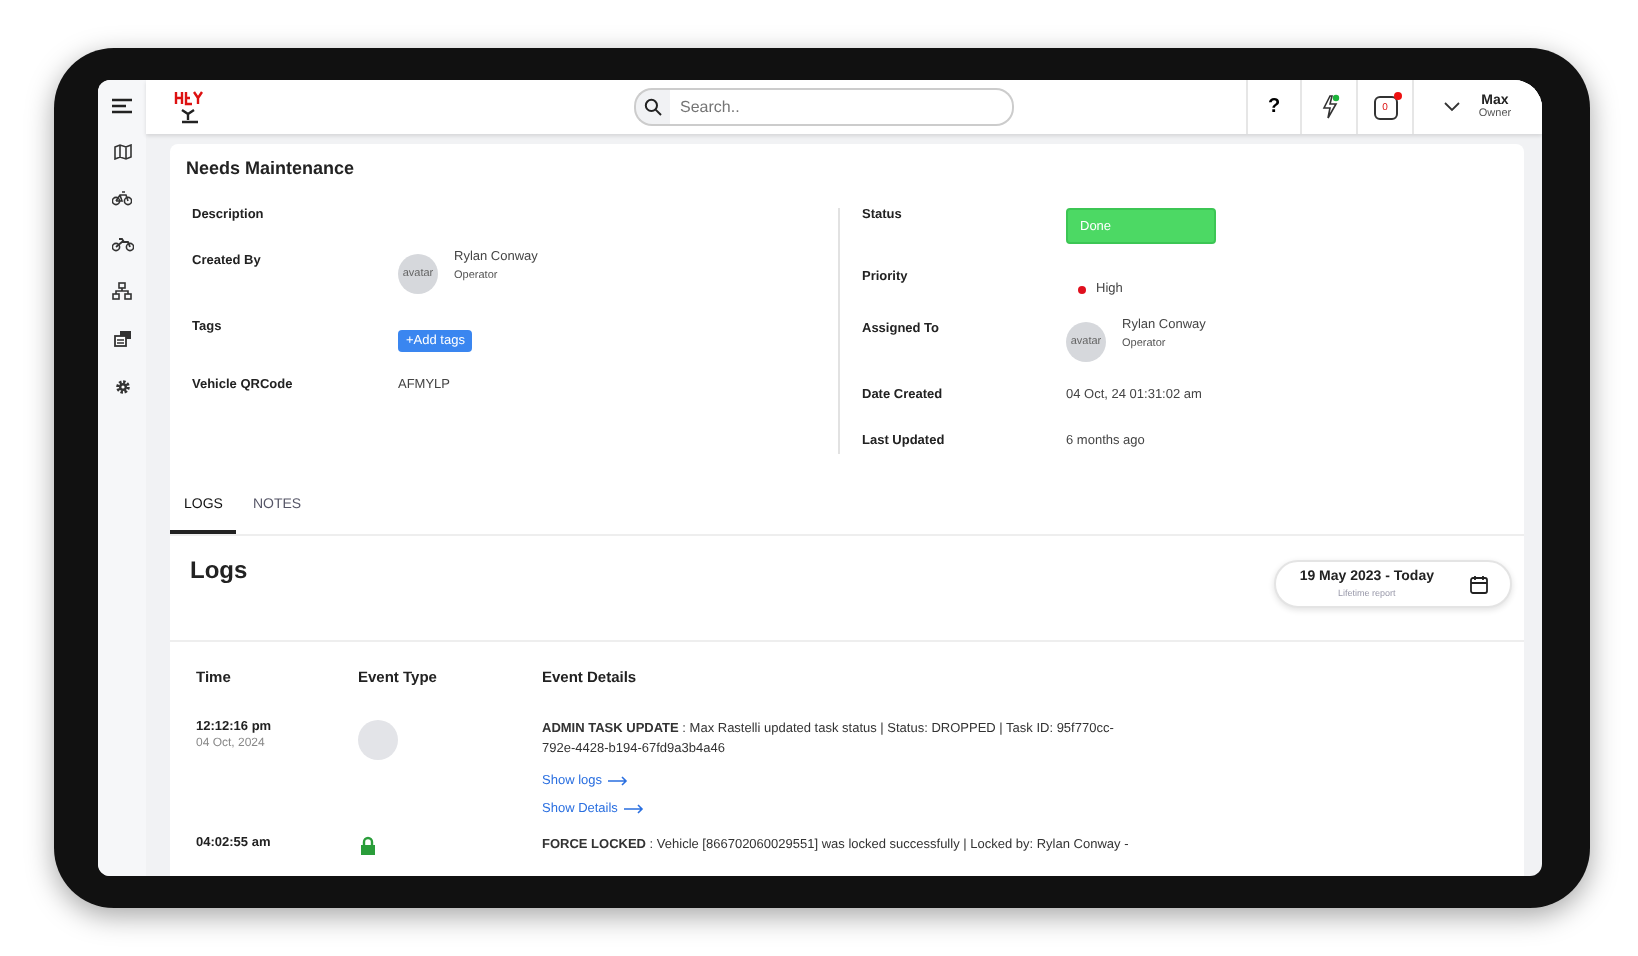 The image size is (1638, 956). What do you see at coordinates (1452, 107) in the screenshot?
I see `chevron-down-icon` at bounding box center [1452, 107].